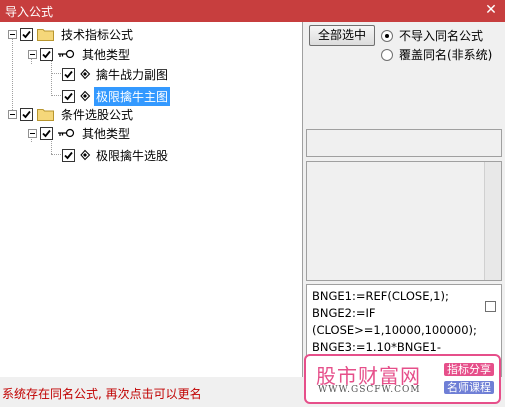 The width and height of the screenshot is (505, 407). Describe the element at coordinates (404, 221) in the screenshot. I see `description-box` at that location.